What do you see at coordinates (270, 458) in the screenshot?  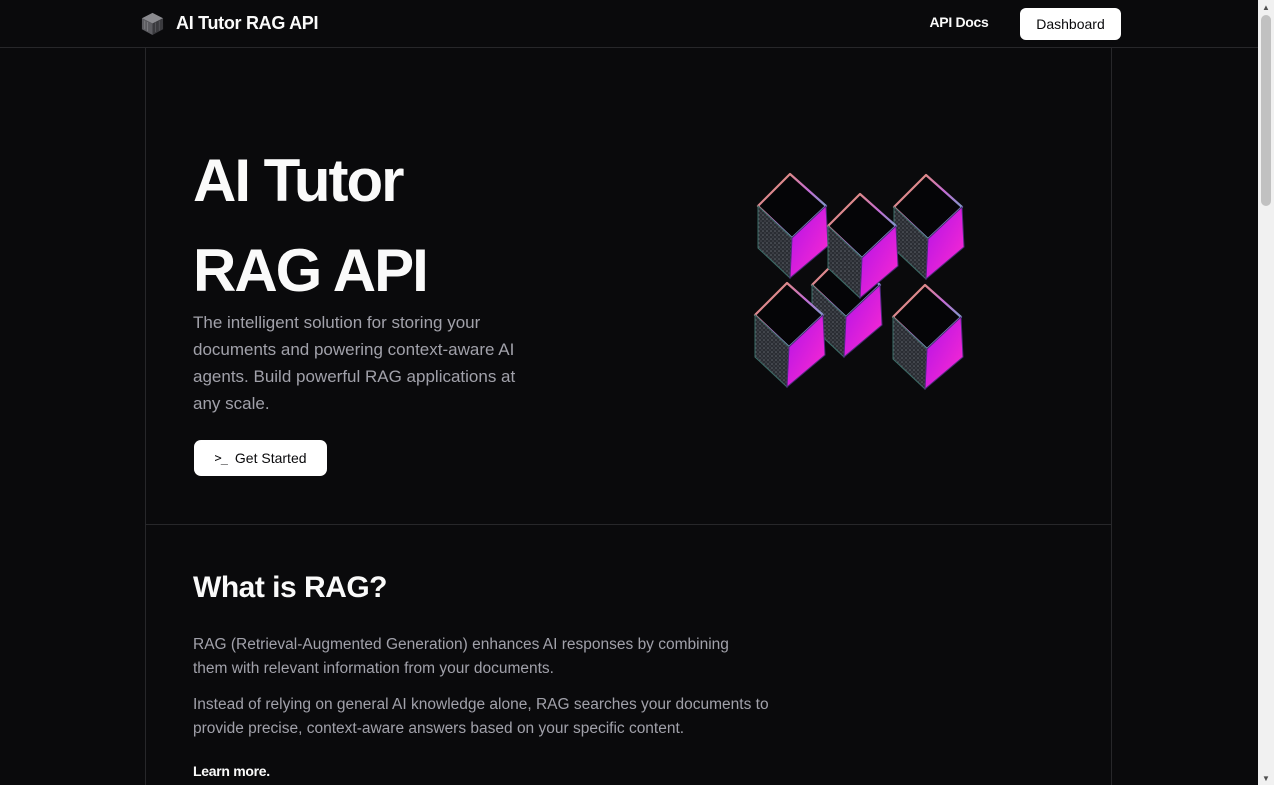 I see `get-started-label: Get Started` at bounding box center [270, 458].